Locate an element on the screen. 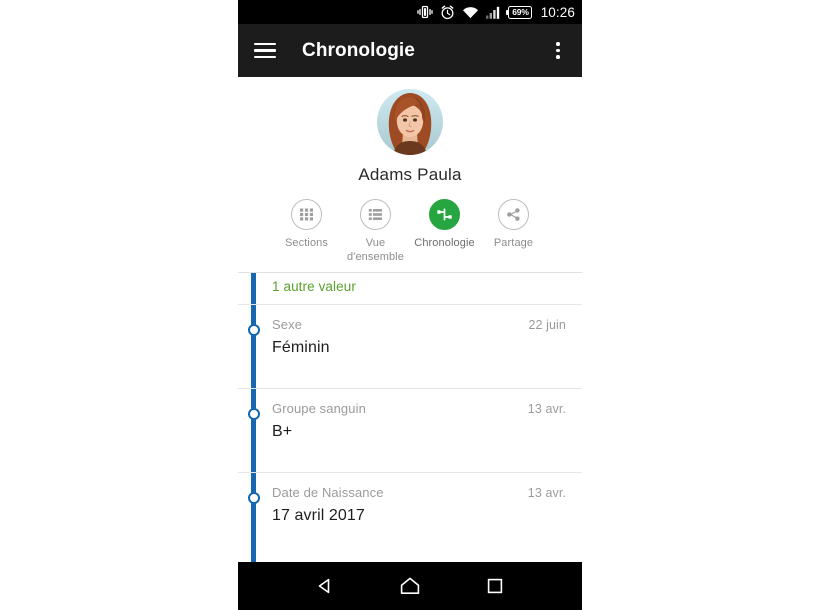 The width and height of the screenshot is (820, 610). share-icon-circle is located at coordinates (513, 214).